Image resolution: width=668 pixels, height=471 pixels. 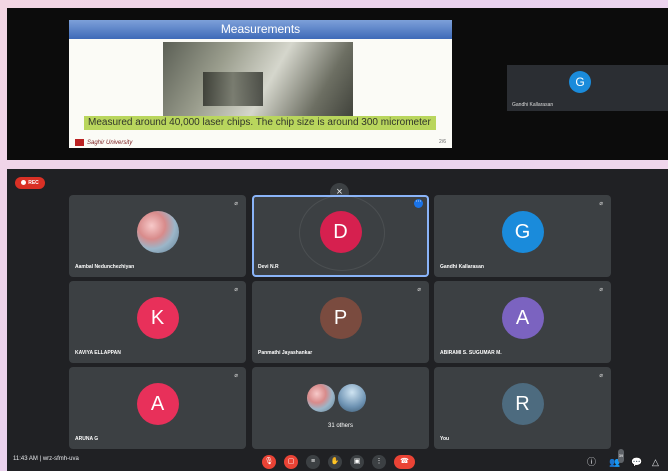 I want to click on others-tile: 31 others, so click(x=340, y=408).